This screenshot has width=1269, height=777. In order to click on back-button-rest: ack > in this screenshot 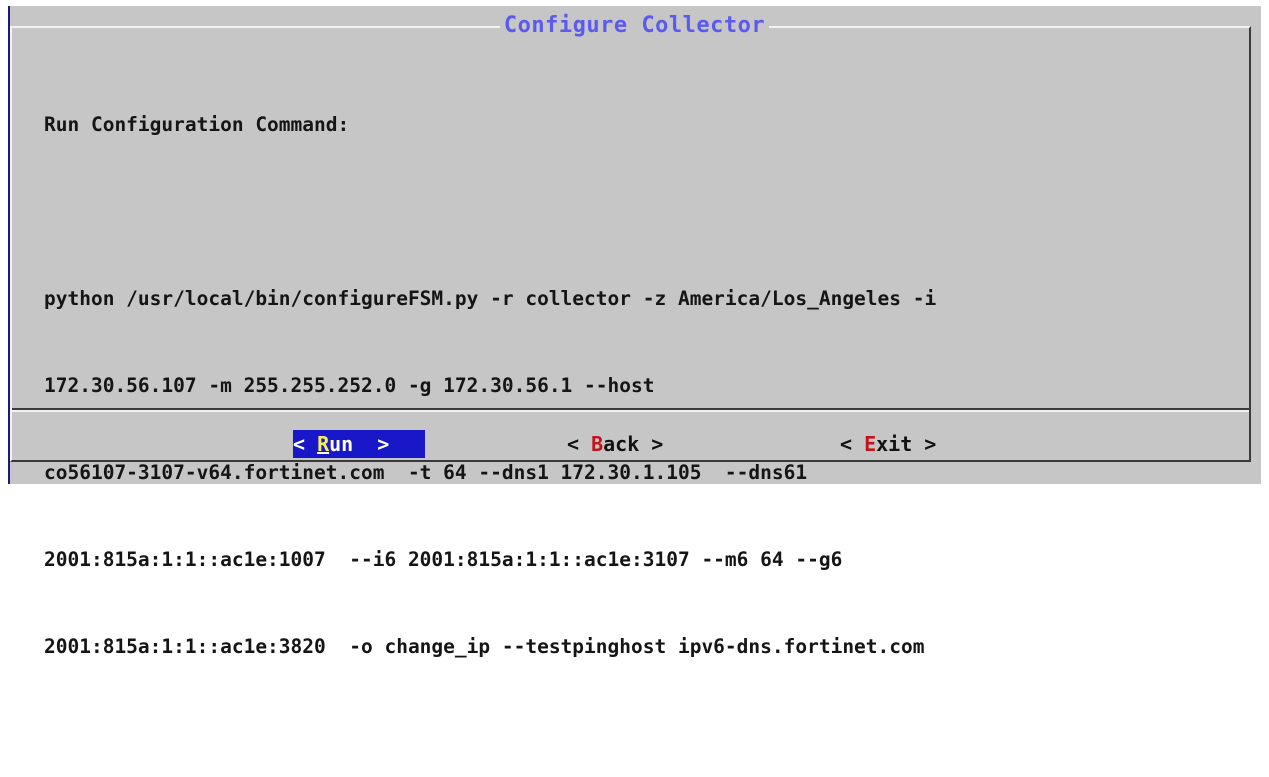, I will do `click(633, 444)`.